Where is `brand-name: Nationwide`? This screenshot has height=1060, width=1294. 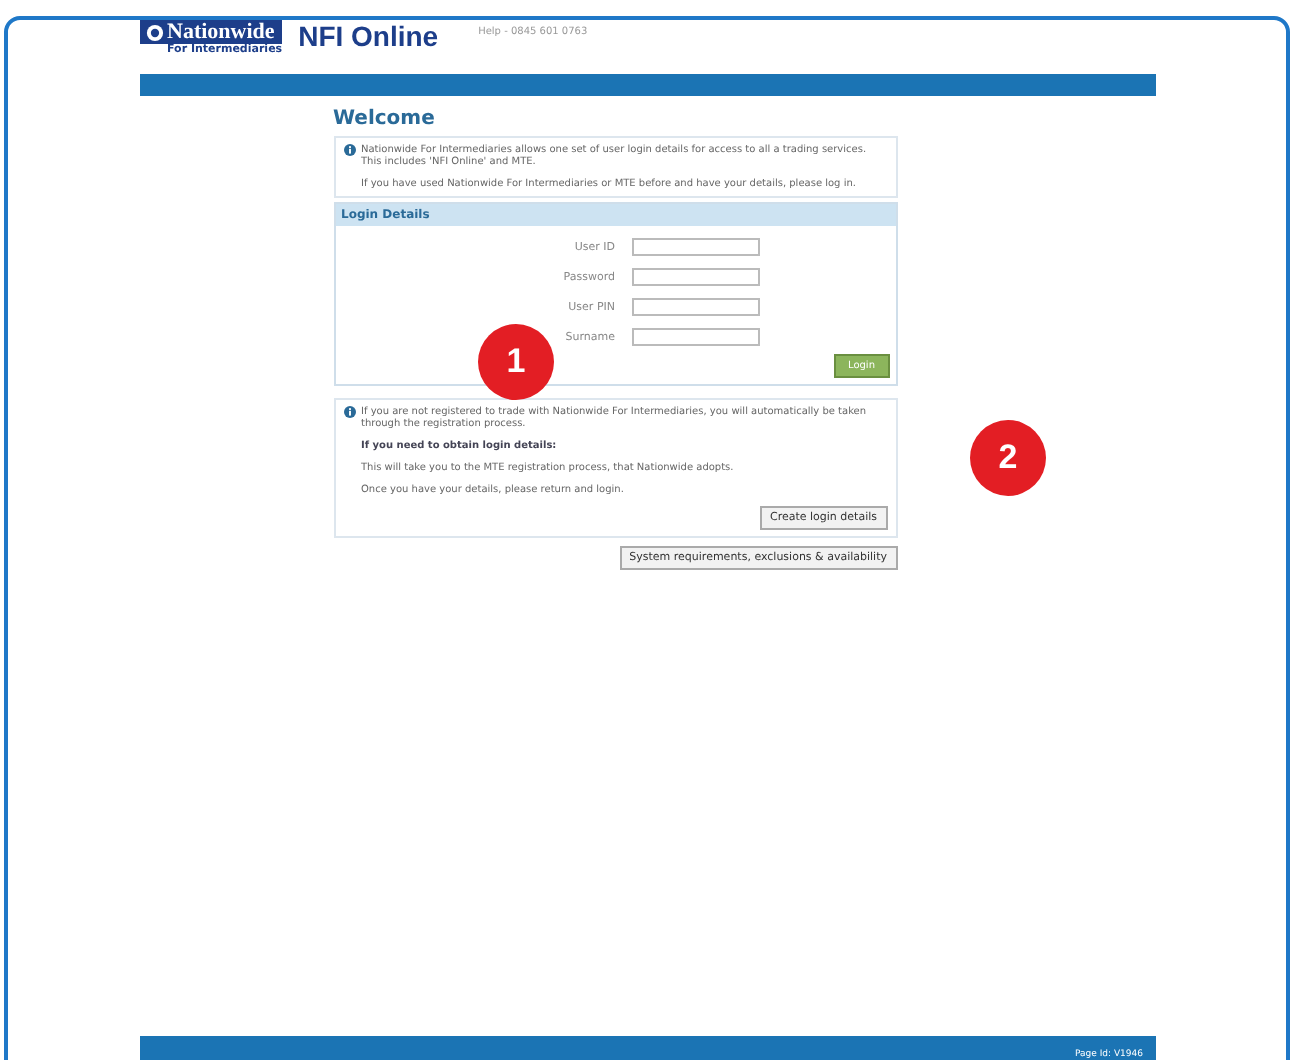 brand-name: Nationwide is located at coordinates (221, 32).